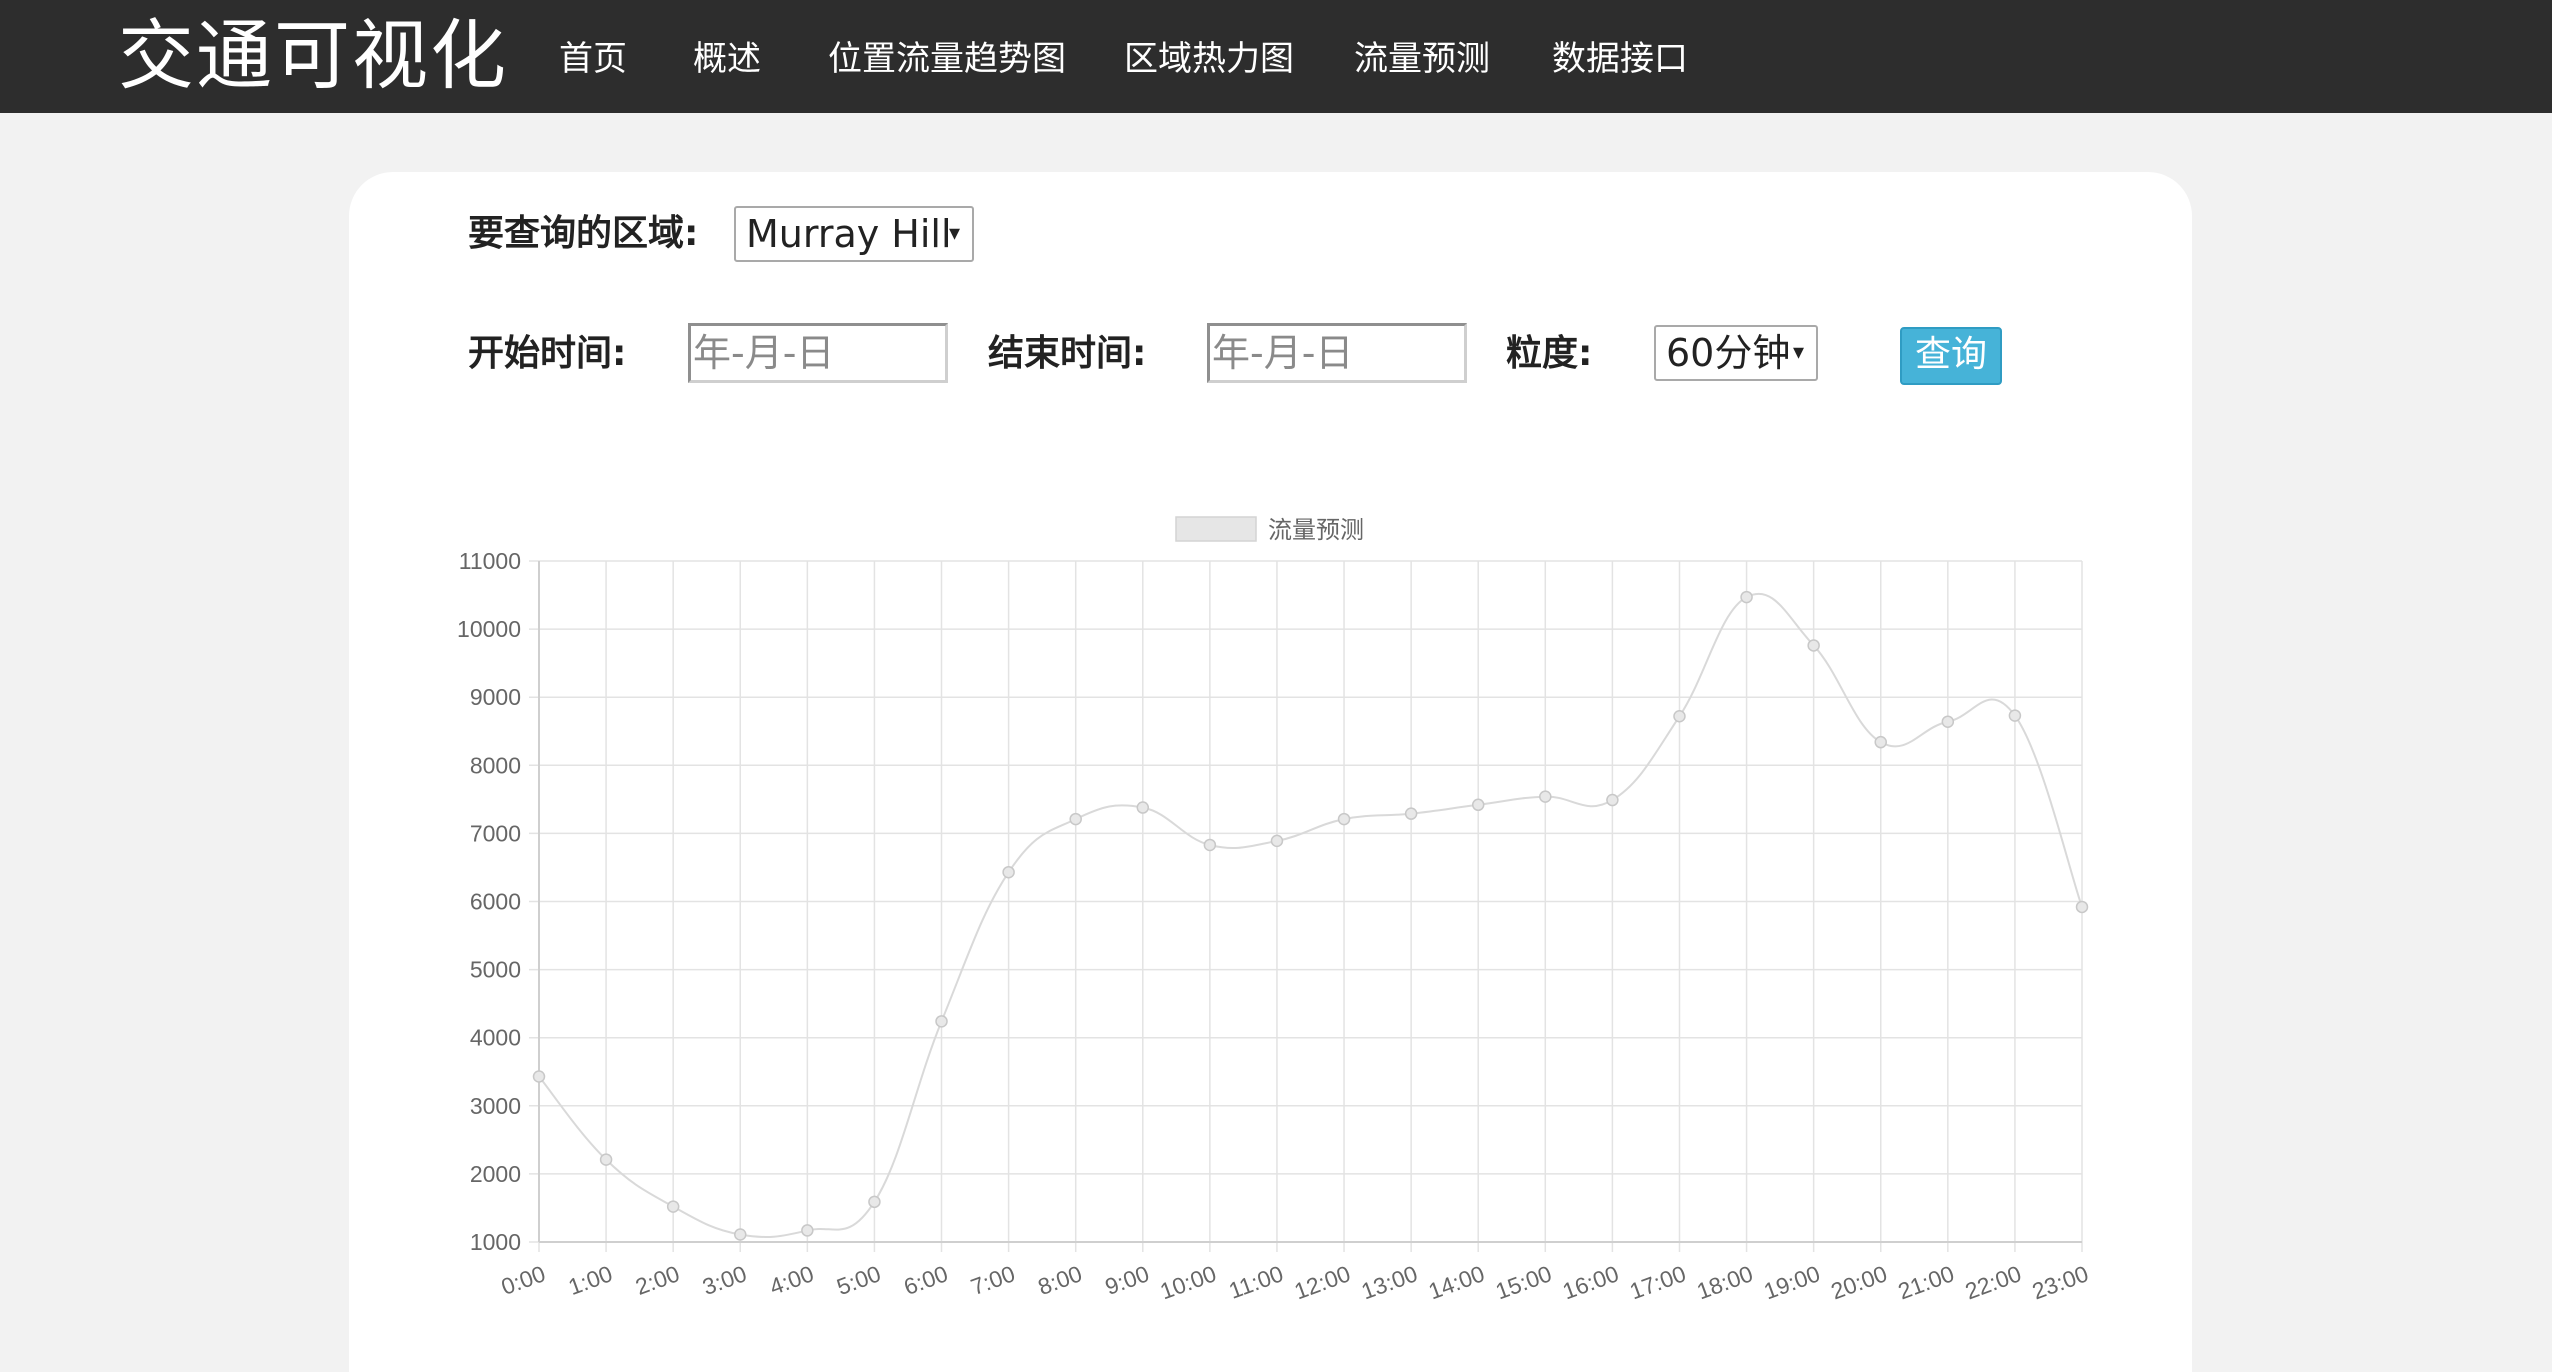 The height and width of the screenshot is (1372, 2552). Describe the element at coordinates (495, 902) in the screenshot. I see `y-tick-label: 6000` at that location.